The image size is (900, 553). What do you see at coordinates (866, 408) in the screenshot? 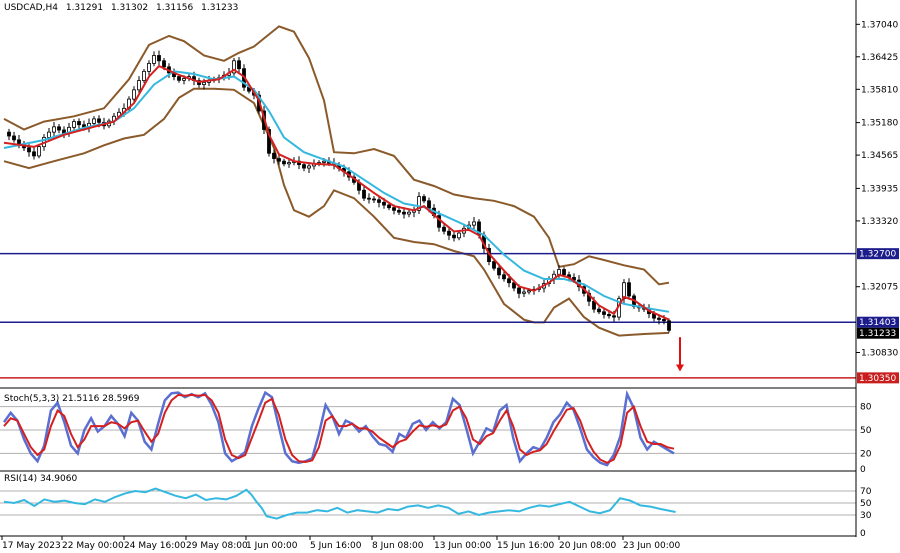
I see `stoch-tick-label: 80` at bounding box center [866, 408].